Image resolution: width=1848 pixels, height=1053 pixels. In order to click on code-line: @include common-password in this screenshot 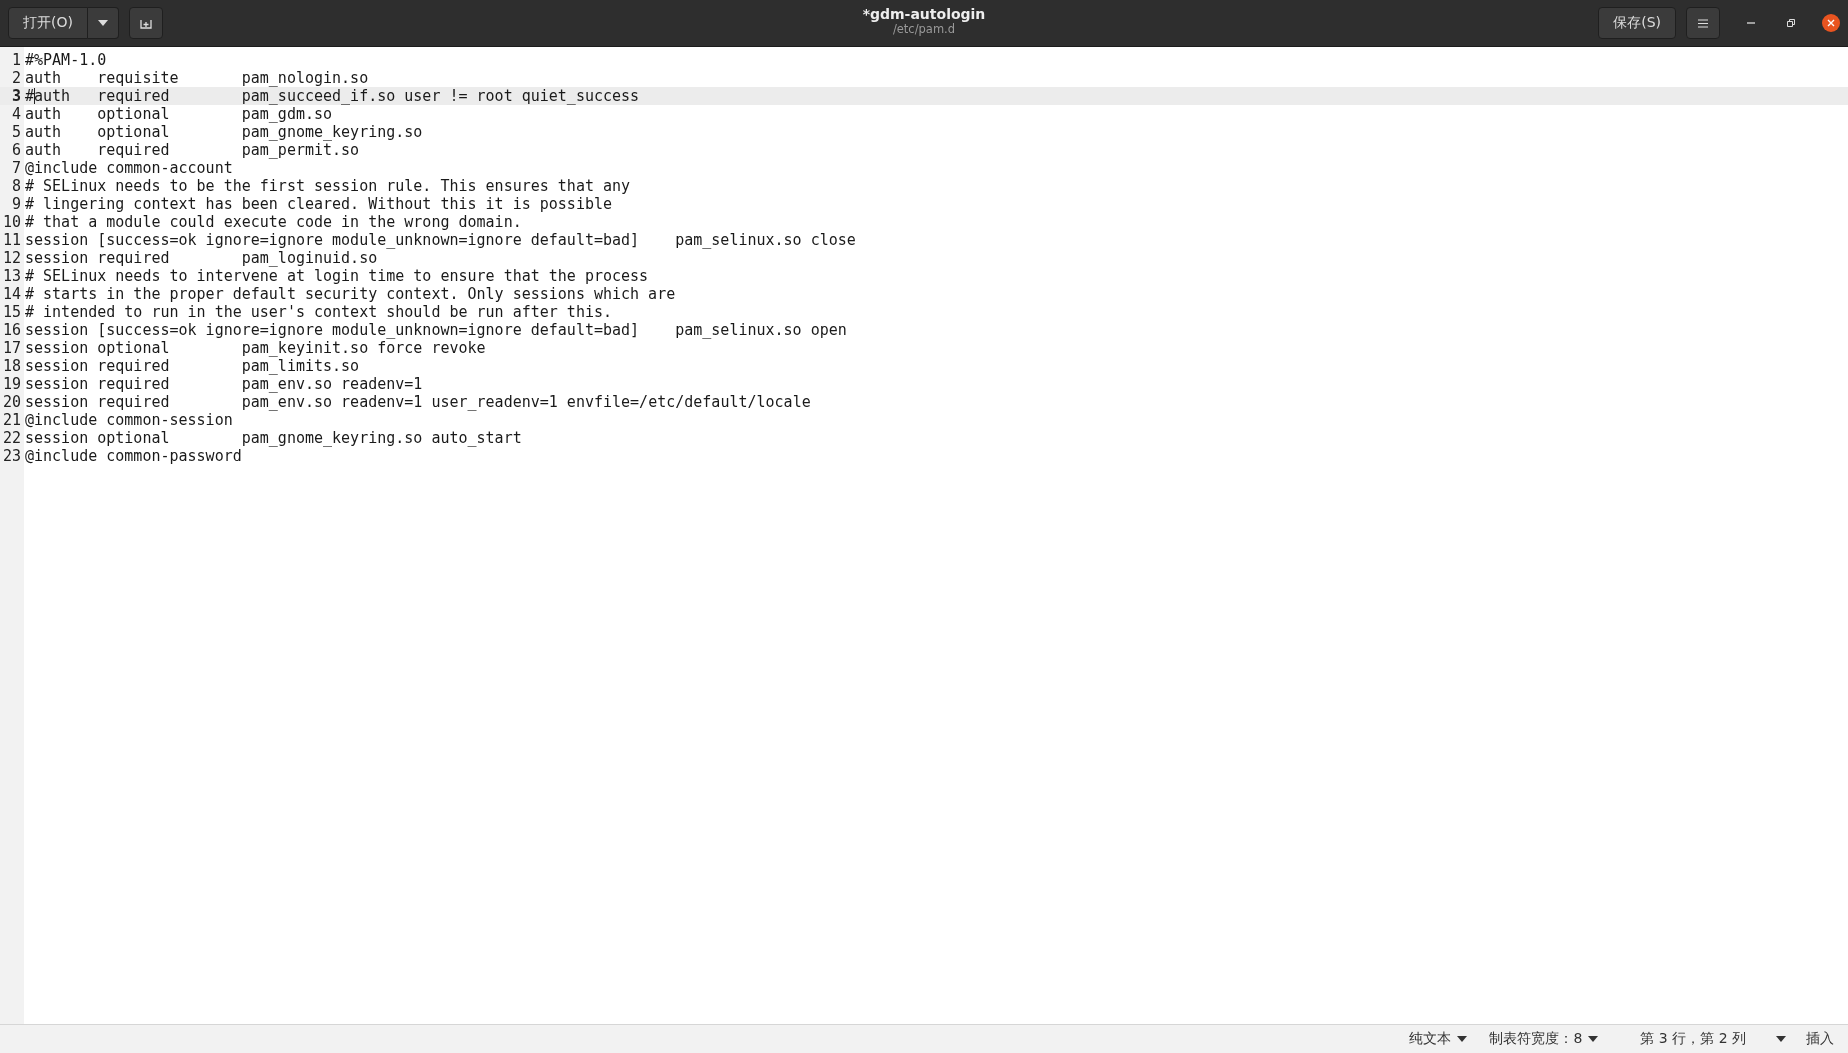, I will do `click(133, 456)`.